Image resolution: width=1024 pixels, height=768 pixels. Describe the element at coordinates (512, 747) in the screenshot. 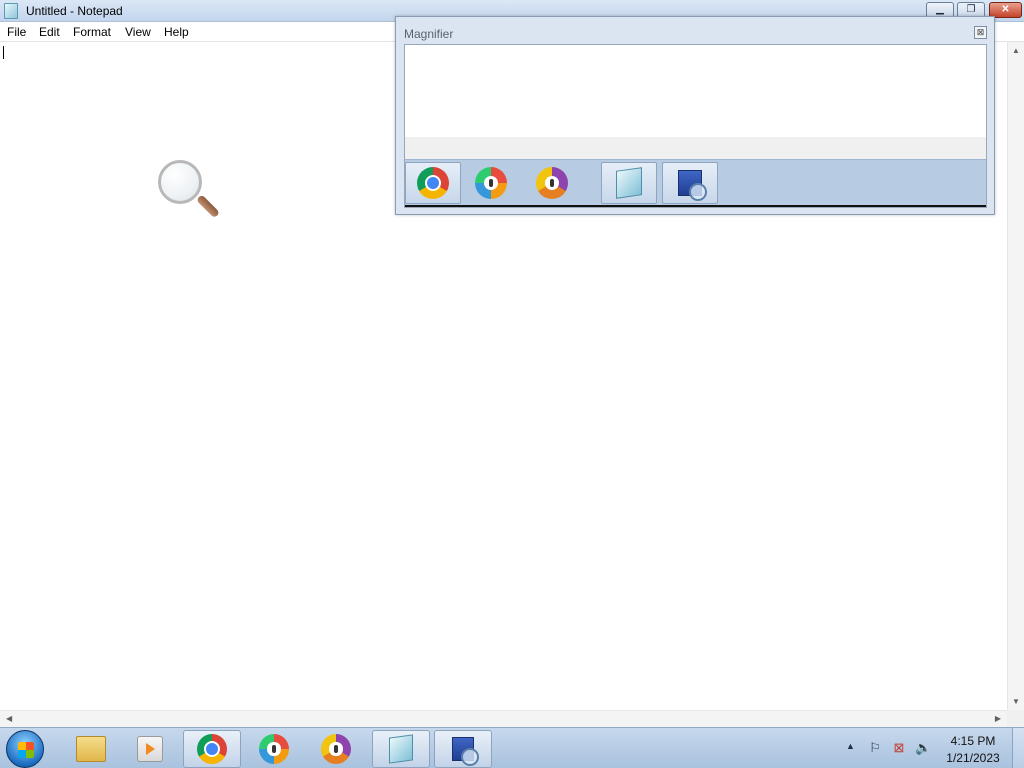

I see `taskbar: ▲ ⚐ ⊠ 🔈 4:15 PM 1/21/2023` at that location.